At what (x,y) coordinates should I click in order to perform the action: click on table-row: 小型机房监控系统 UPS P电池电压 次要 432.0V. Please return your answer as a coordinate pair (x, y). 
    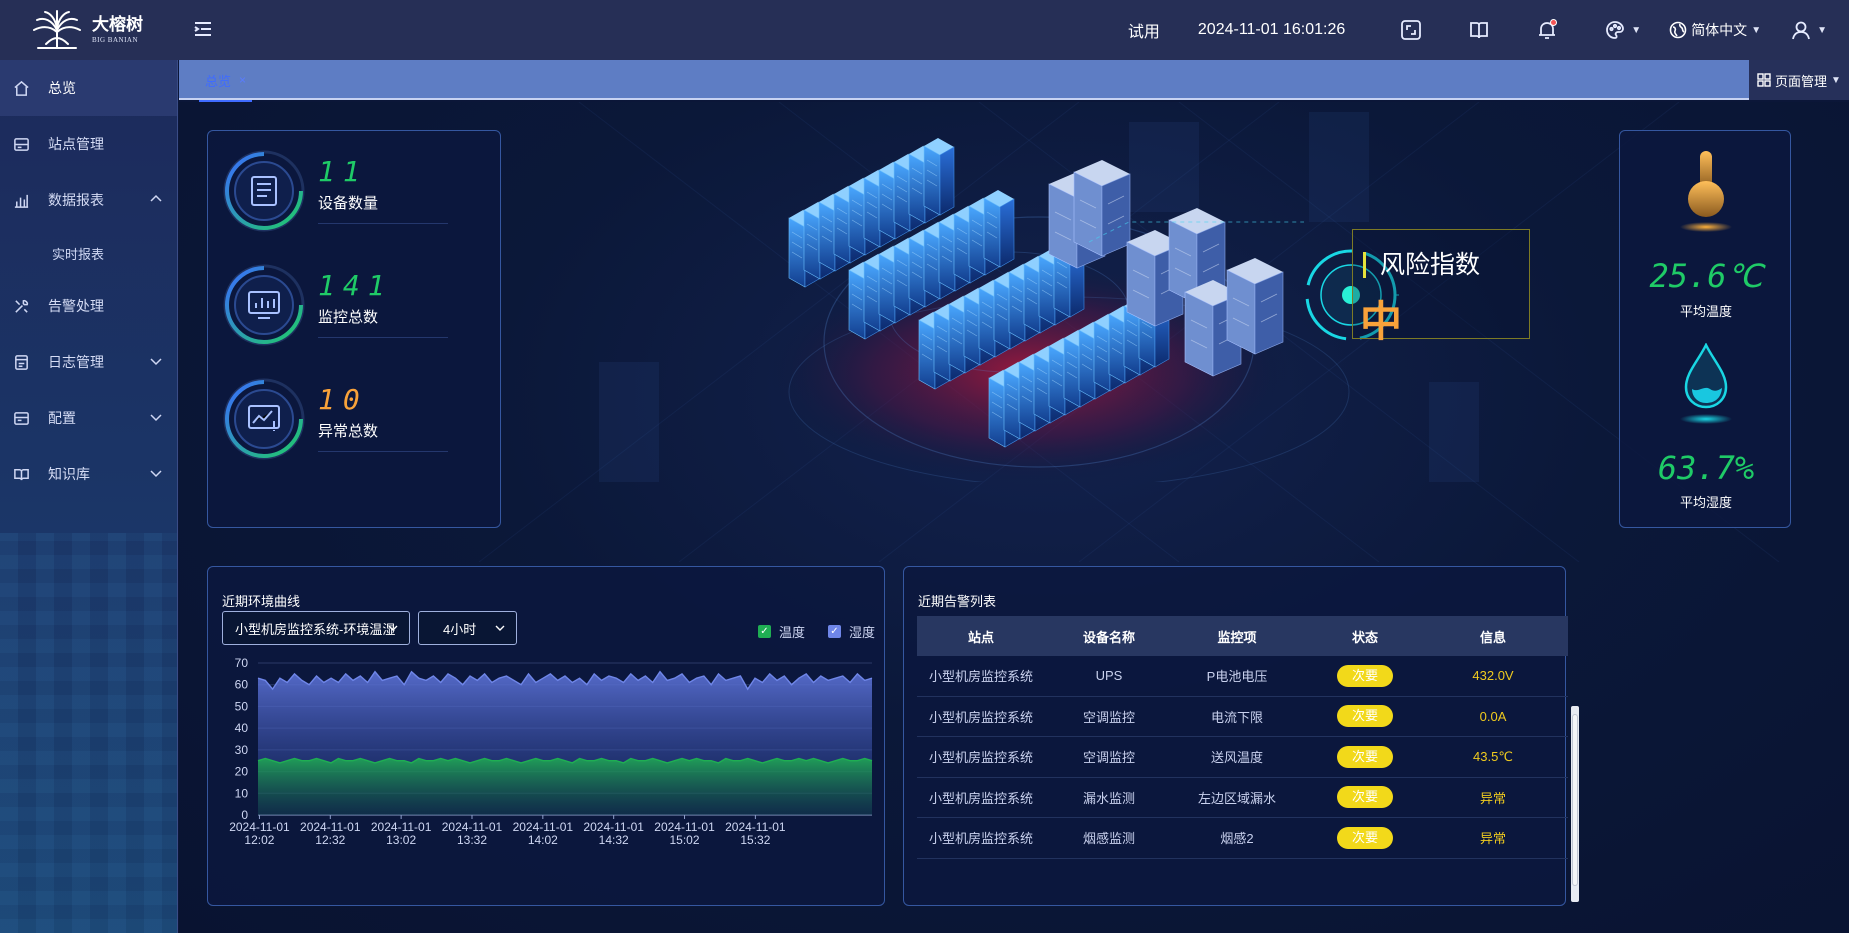
    Looking at the image, I should click on (1242, 676).